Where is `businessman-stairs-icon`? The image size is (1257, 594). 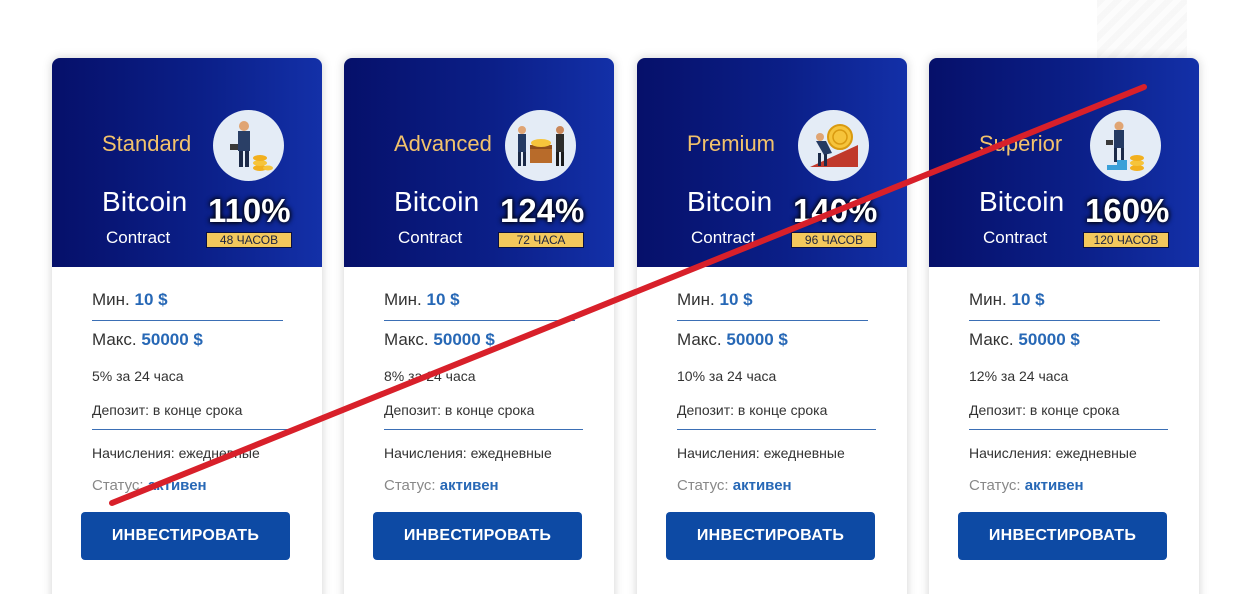
businessman-stairs-icon is located at coordinates (1125, 145).